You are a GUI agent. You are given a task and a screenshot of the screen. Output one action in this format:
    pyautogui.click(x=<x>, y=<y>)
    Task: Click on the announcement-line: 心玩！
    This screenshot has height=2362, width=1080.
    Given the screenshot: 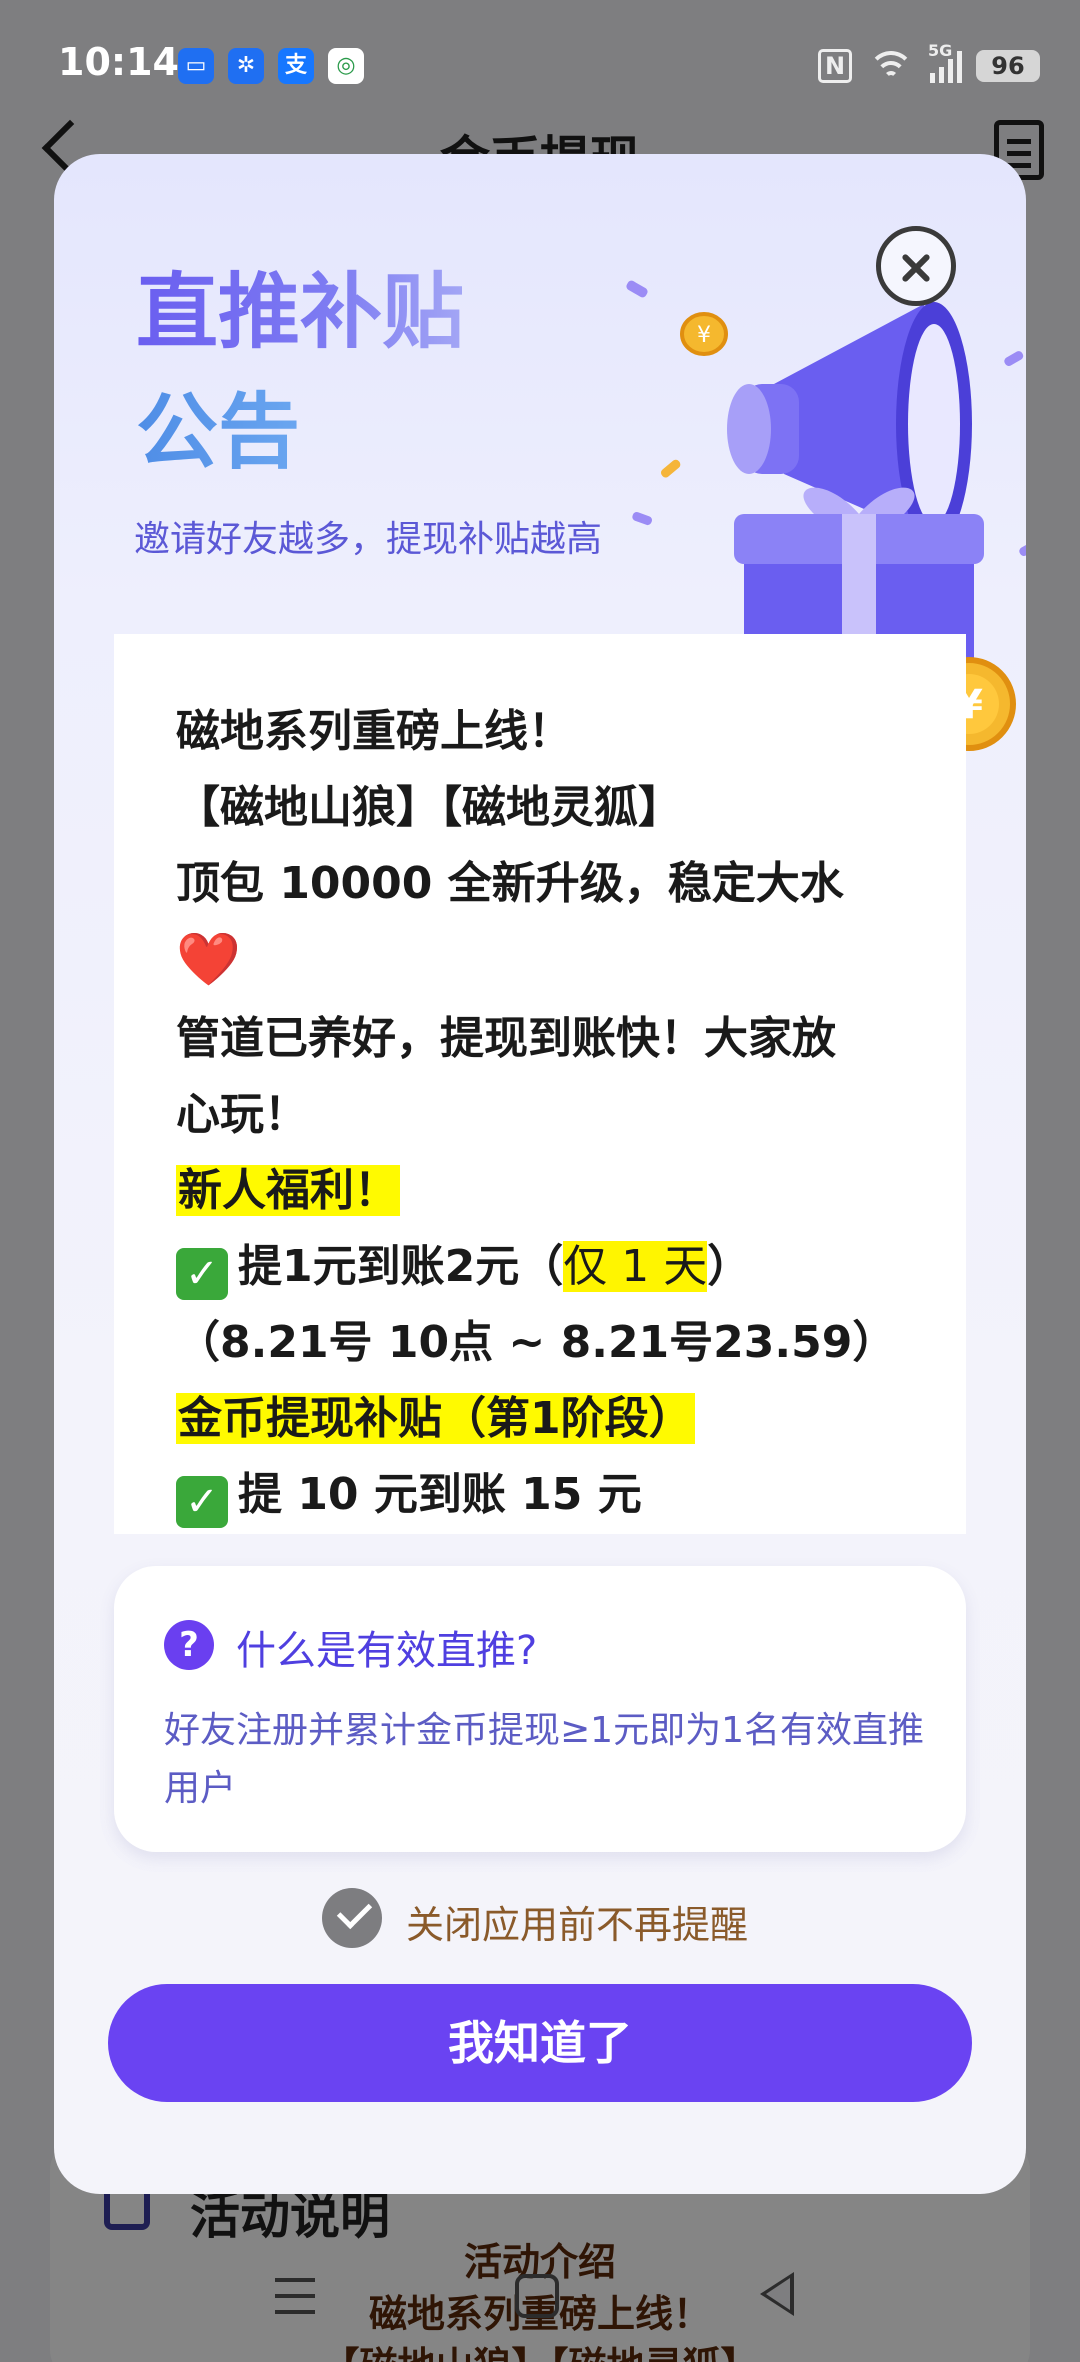 What is the action you would take?
    pyautogui.click(x=242, y=1114)
    